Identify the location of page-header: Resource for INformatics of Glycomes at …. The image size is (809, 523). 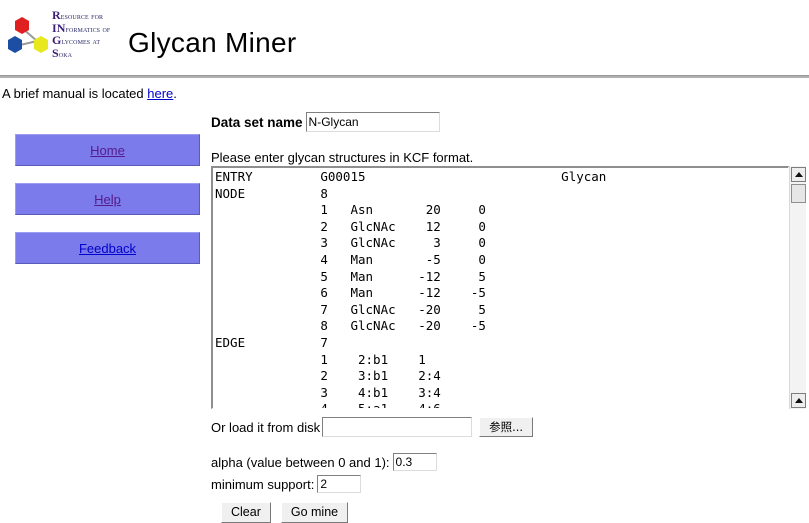
(404, 39).